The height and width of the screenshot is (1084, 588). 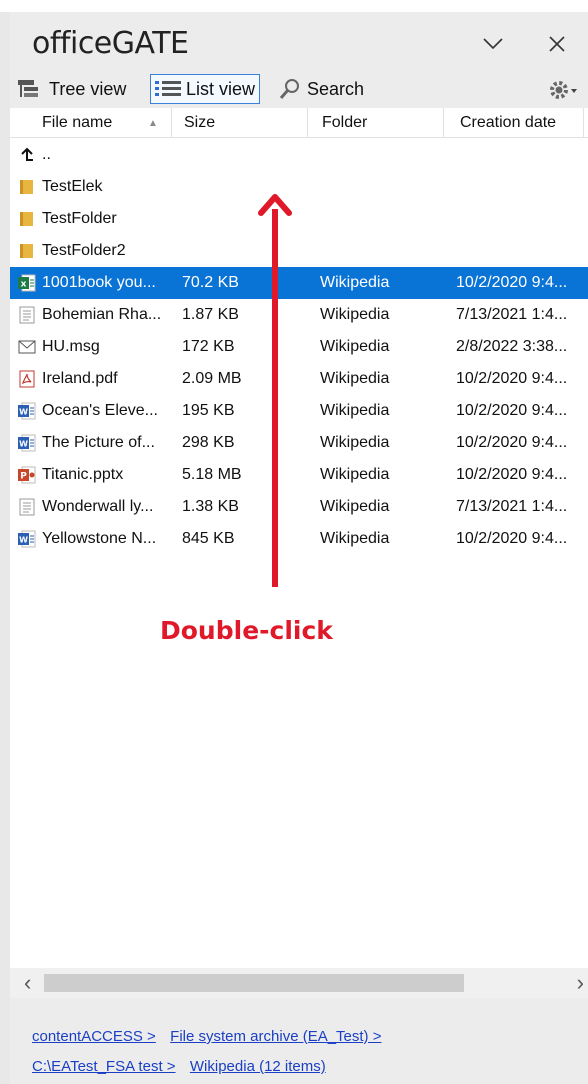 I want to click on scroll-right-icon: ›, so click(x=580, y=983).